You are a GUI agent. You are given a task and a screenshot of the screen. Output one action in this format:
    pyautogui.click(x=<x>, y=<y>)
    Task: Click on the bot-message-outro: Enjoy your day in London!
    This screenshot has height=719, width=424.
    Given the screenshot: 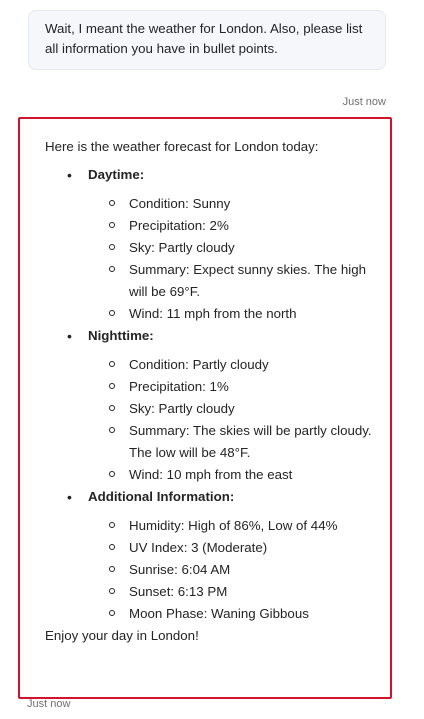 What is the action you would take?
    pyautogui.click(x=122, y=635)
    